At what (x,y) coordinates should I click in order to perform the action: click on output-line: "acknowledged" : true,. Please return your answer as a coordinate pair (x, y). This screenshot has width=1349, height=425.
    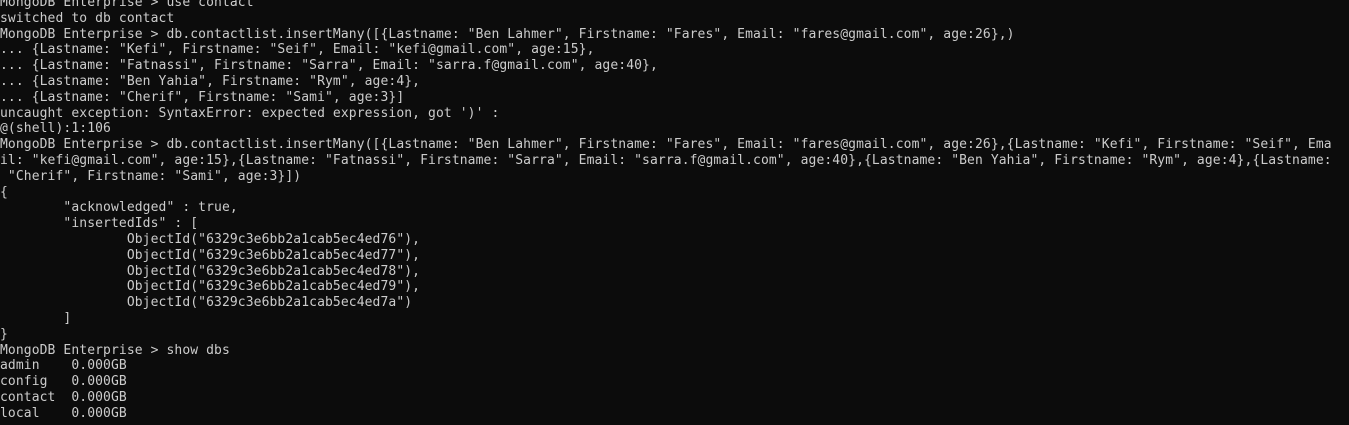
    Looking at the image, I should click on (119, 208).